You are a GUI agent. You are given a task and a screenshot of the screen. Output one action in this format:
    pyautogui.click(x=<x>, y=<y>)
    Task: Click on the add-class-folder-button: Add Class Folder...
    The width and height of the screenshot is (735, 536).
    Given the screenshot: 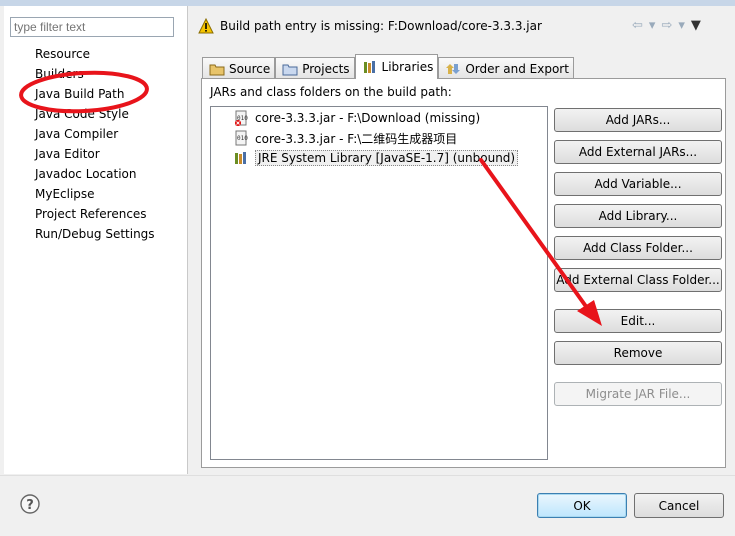 What is the action you would take?
    pyautogui.click(x=638, y=248)
    